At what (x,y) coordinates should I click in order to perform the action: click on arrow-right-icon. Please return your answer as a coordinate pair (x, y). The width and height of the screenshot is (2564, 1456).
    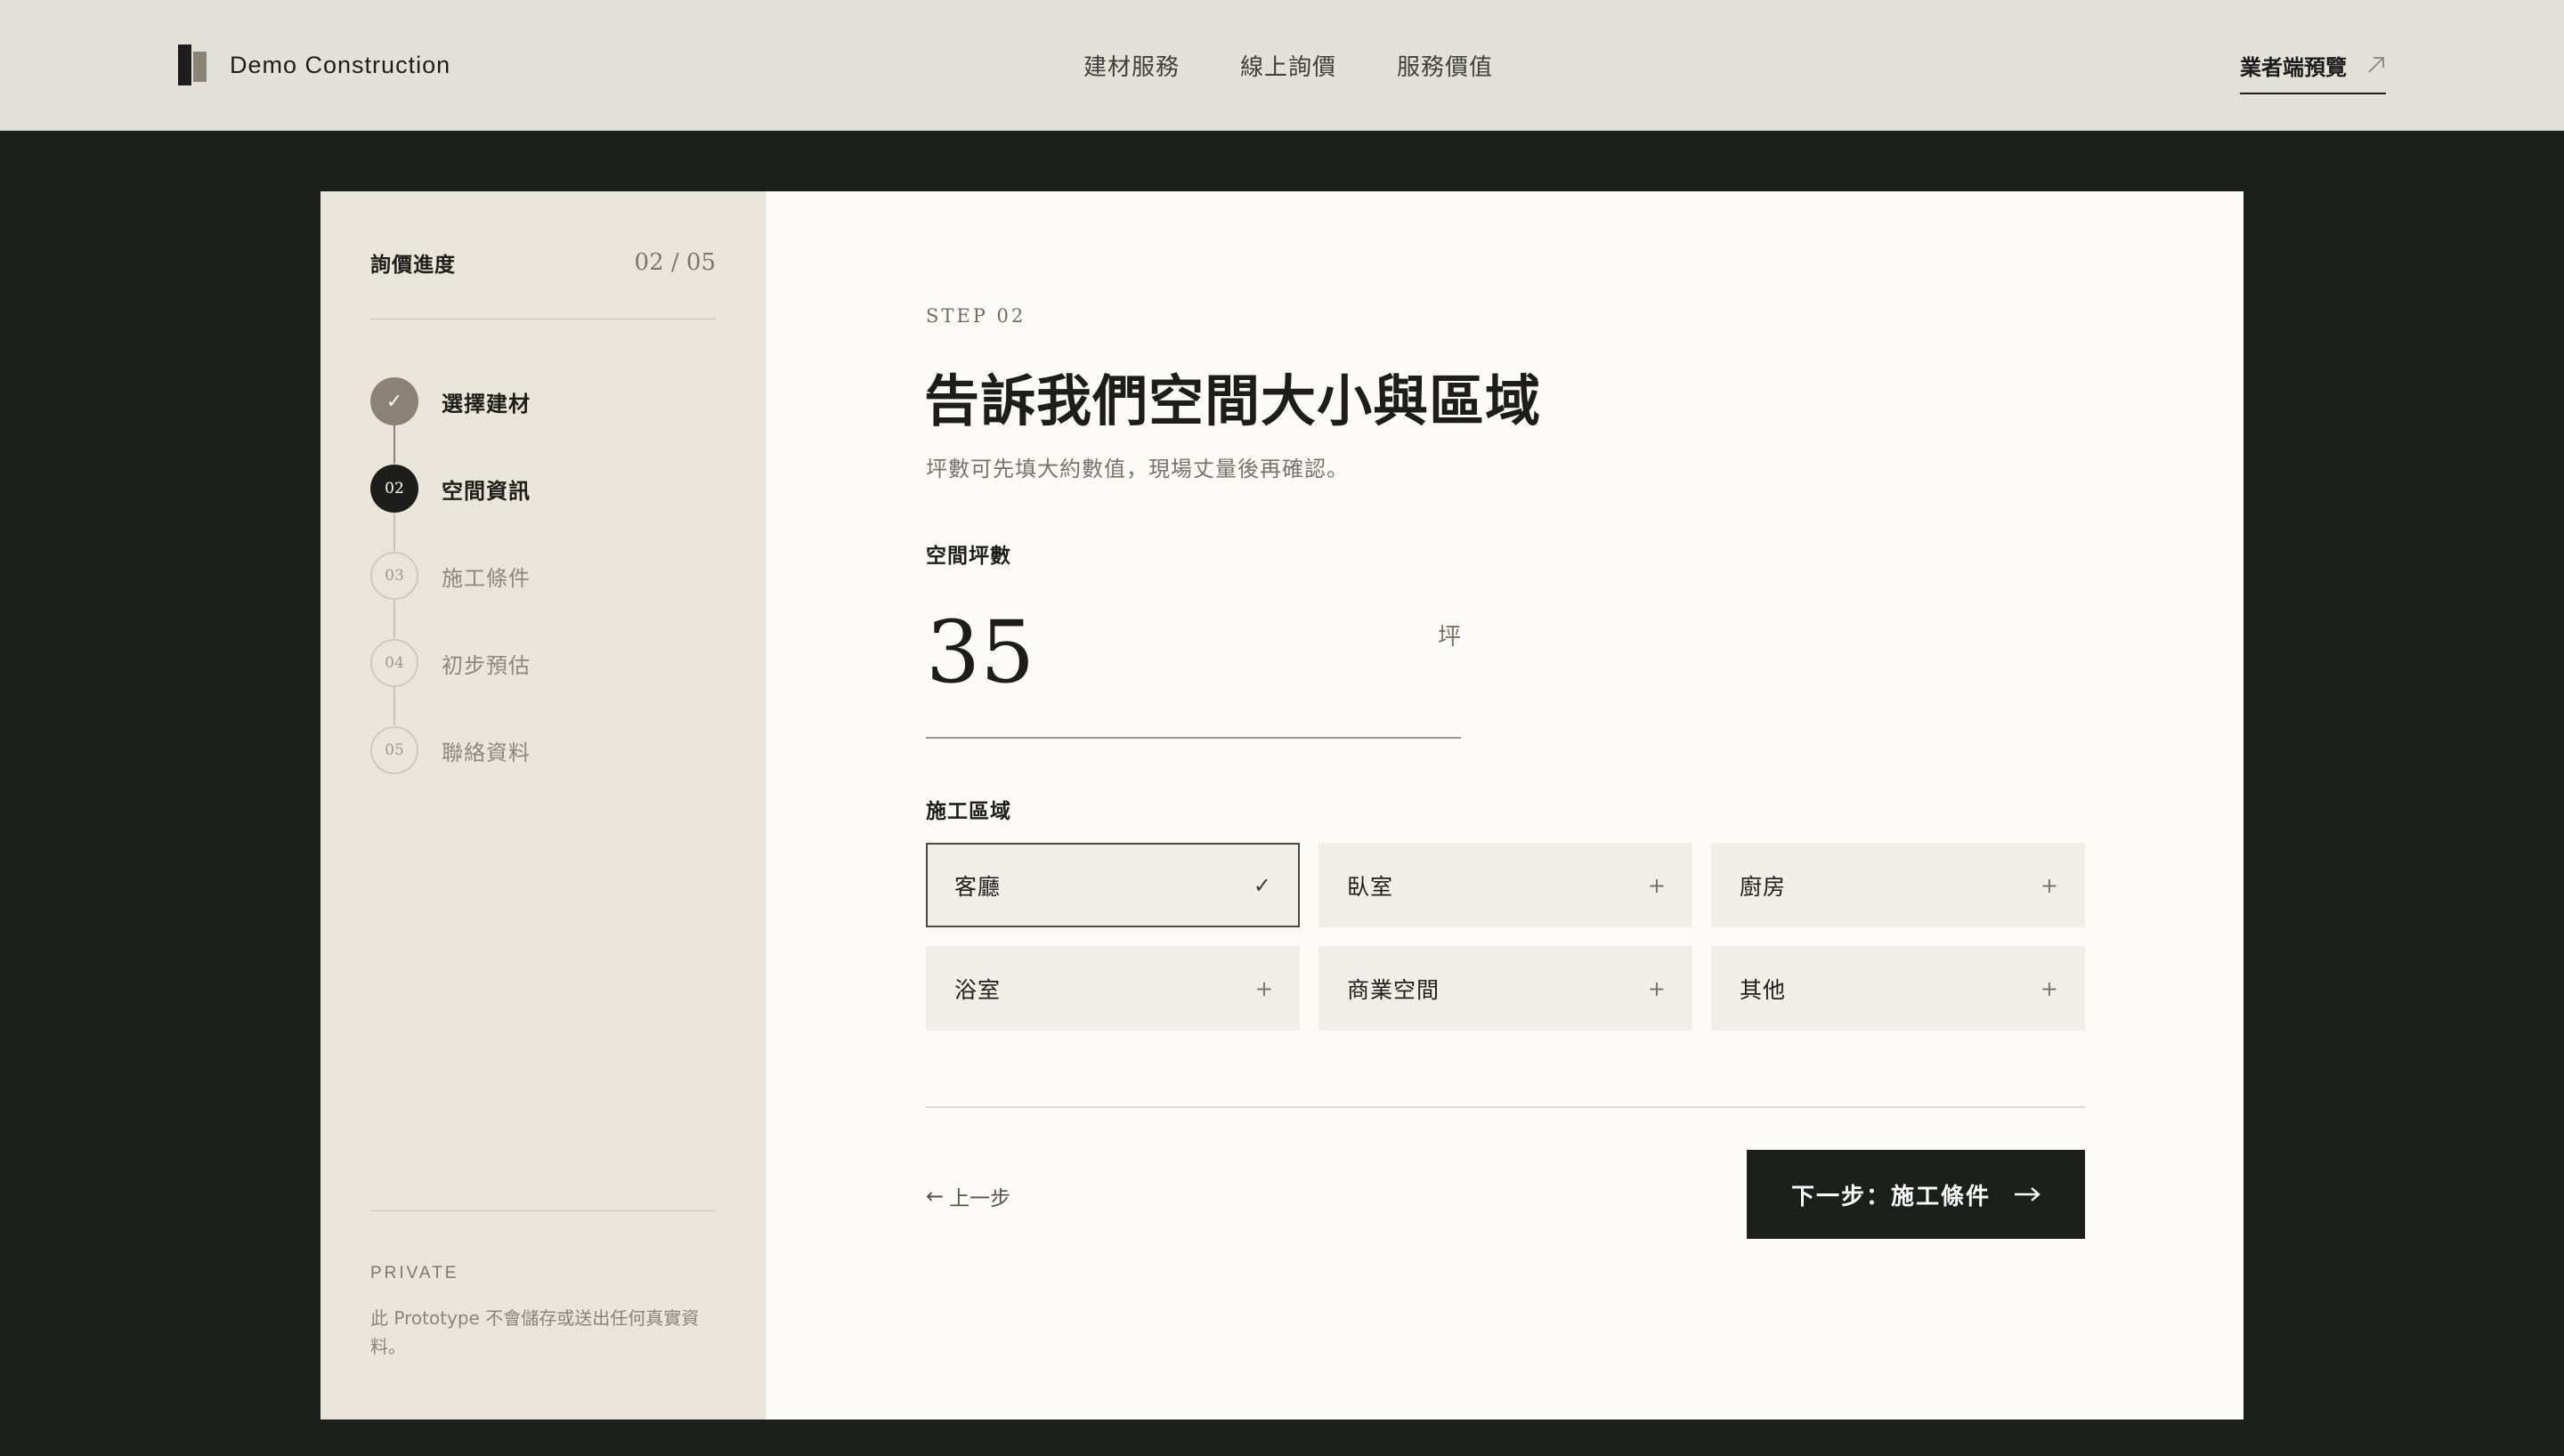
    Looking at the image, I should click on (2028, 1194).